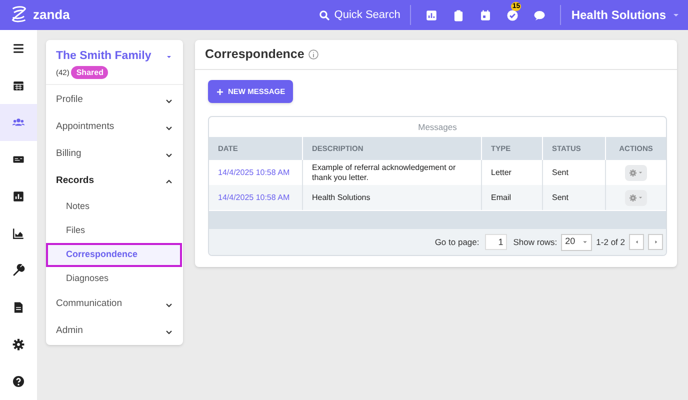 The width and height of the screenshot is (688, 400). What do you see at coordinates (437, 127) in the screenshot?
I see `table-caption: Messages` at bounding box center [437, 127].